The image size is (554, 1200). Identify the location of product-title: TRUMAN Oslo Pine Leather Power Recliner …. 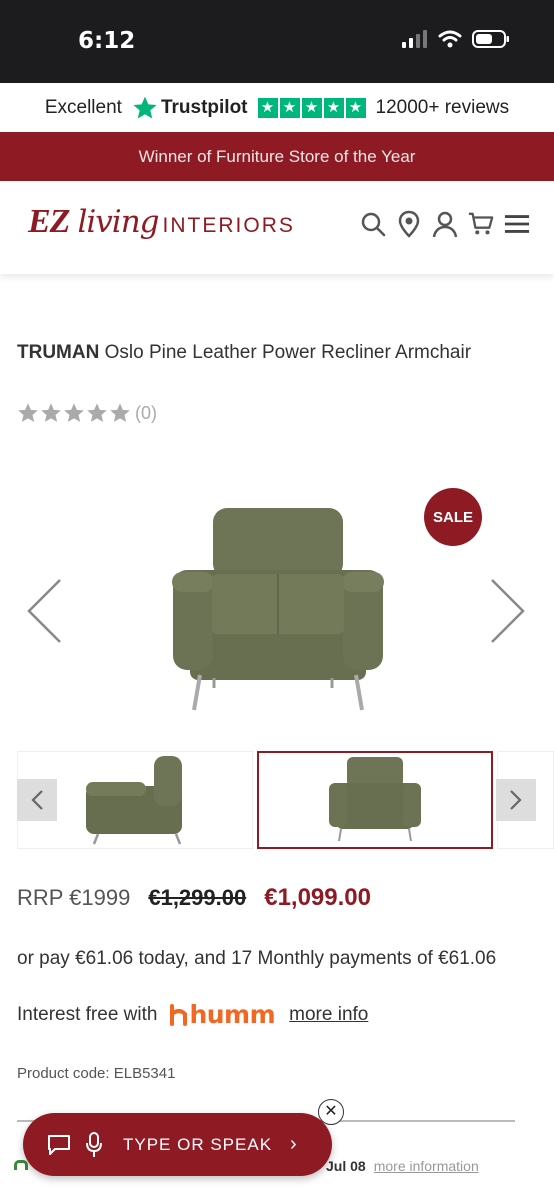
(277, 353).